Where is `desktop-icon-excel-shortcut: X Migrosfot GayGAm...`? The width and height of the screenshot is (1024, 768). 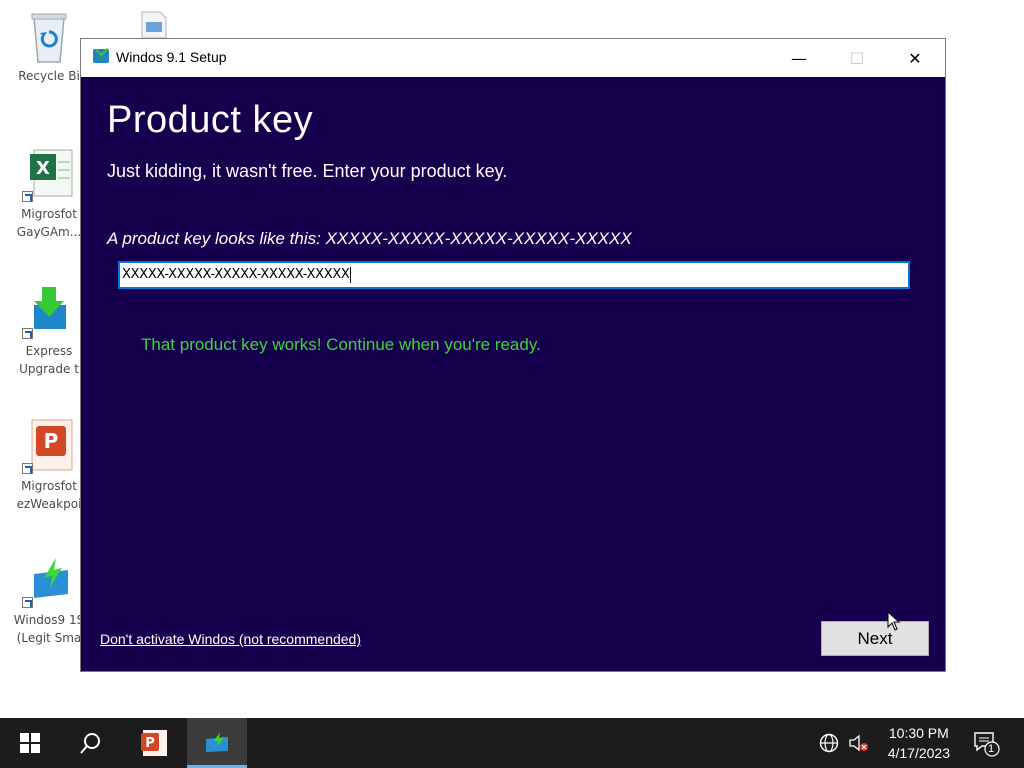 desktop-icon-excel-shortcut: X Migrosfot GayGAm... is located at coordinates (49, 194).